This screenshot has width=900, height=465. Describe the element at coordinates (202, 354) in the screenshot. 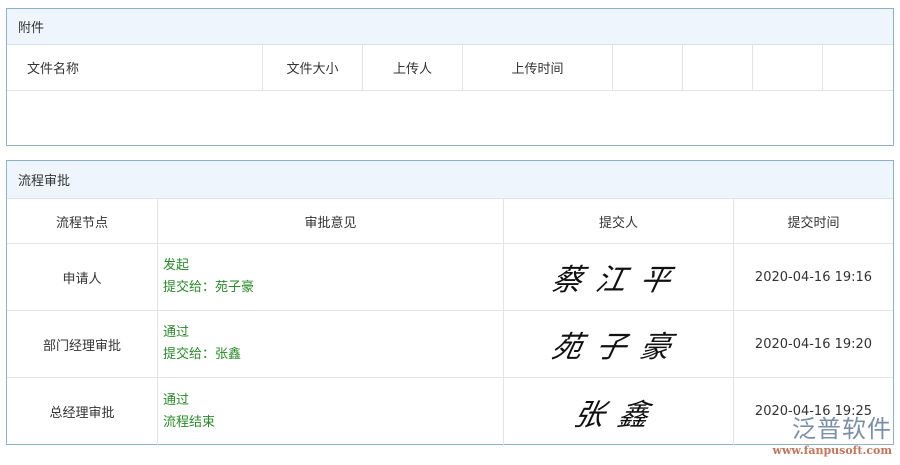

I see `next-step-text: 提交给：张鑫` at that location.